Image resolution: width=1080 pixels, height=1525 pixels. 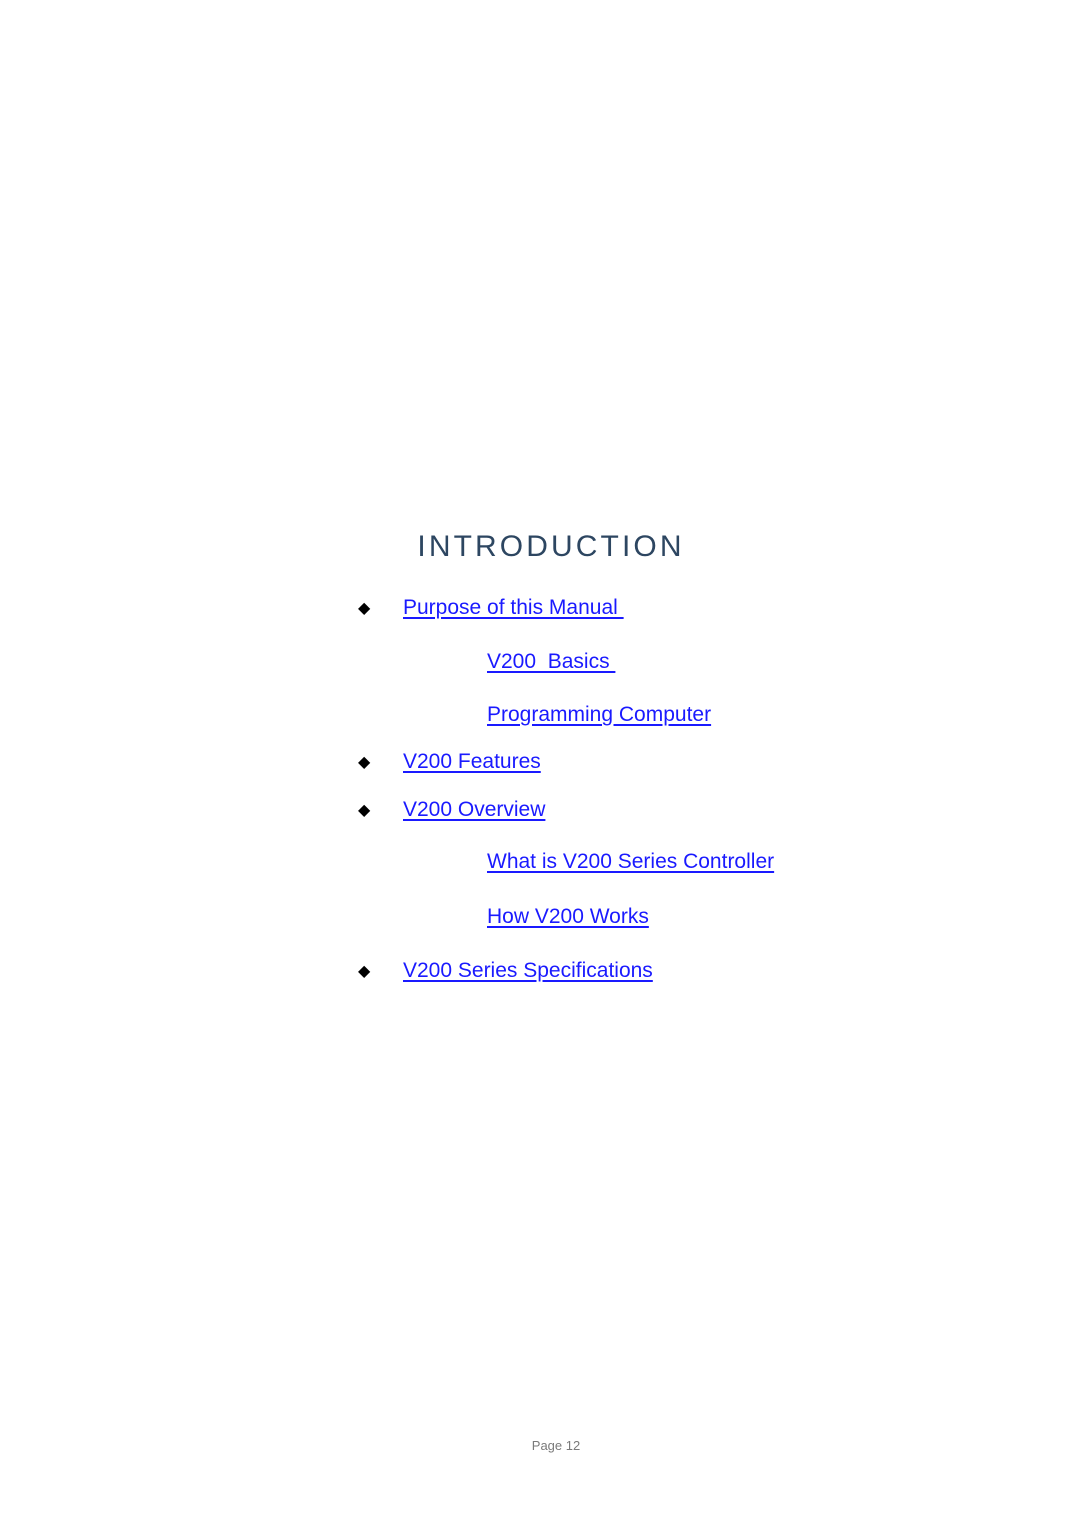 I want to click on toc-link: V200 Overview, so click(x=474, y=809).